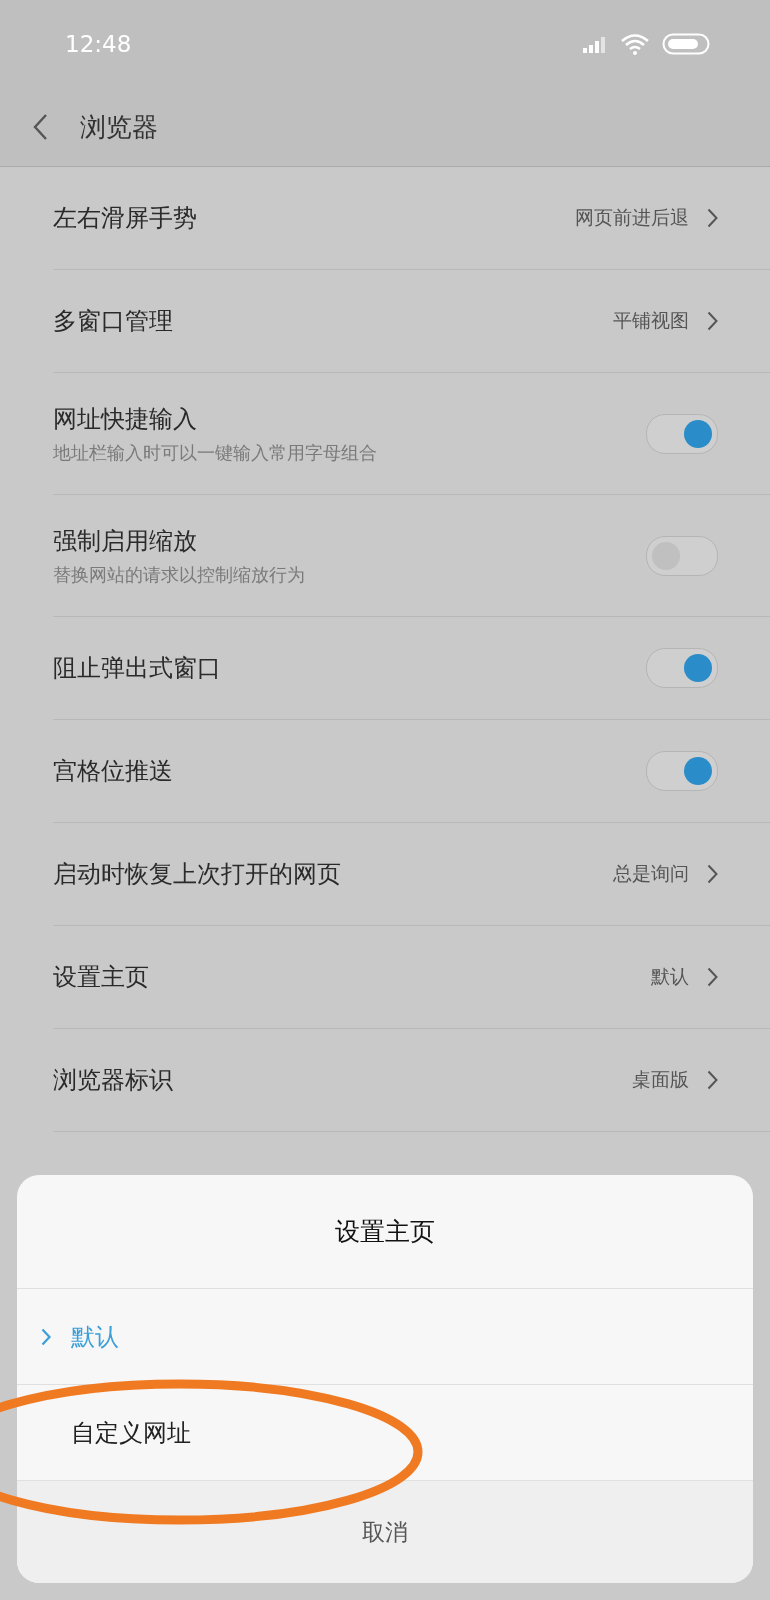 The image size is (770, 1600). I want to click on setting-label: 宫格位推送, so click(113, 771).